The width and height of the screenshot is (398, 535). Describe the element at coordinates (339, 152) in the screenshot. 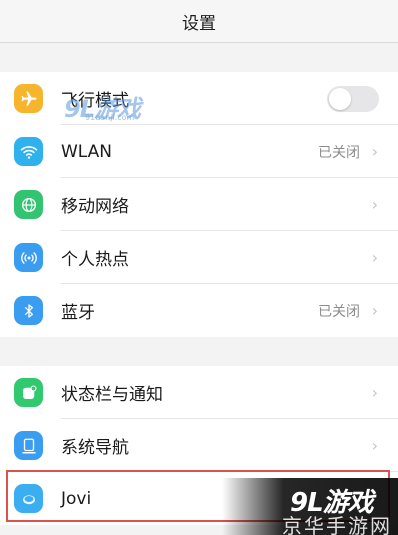

I see `wlan-status: 已关闭` at that location.